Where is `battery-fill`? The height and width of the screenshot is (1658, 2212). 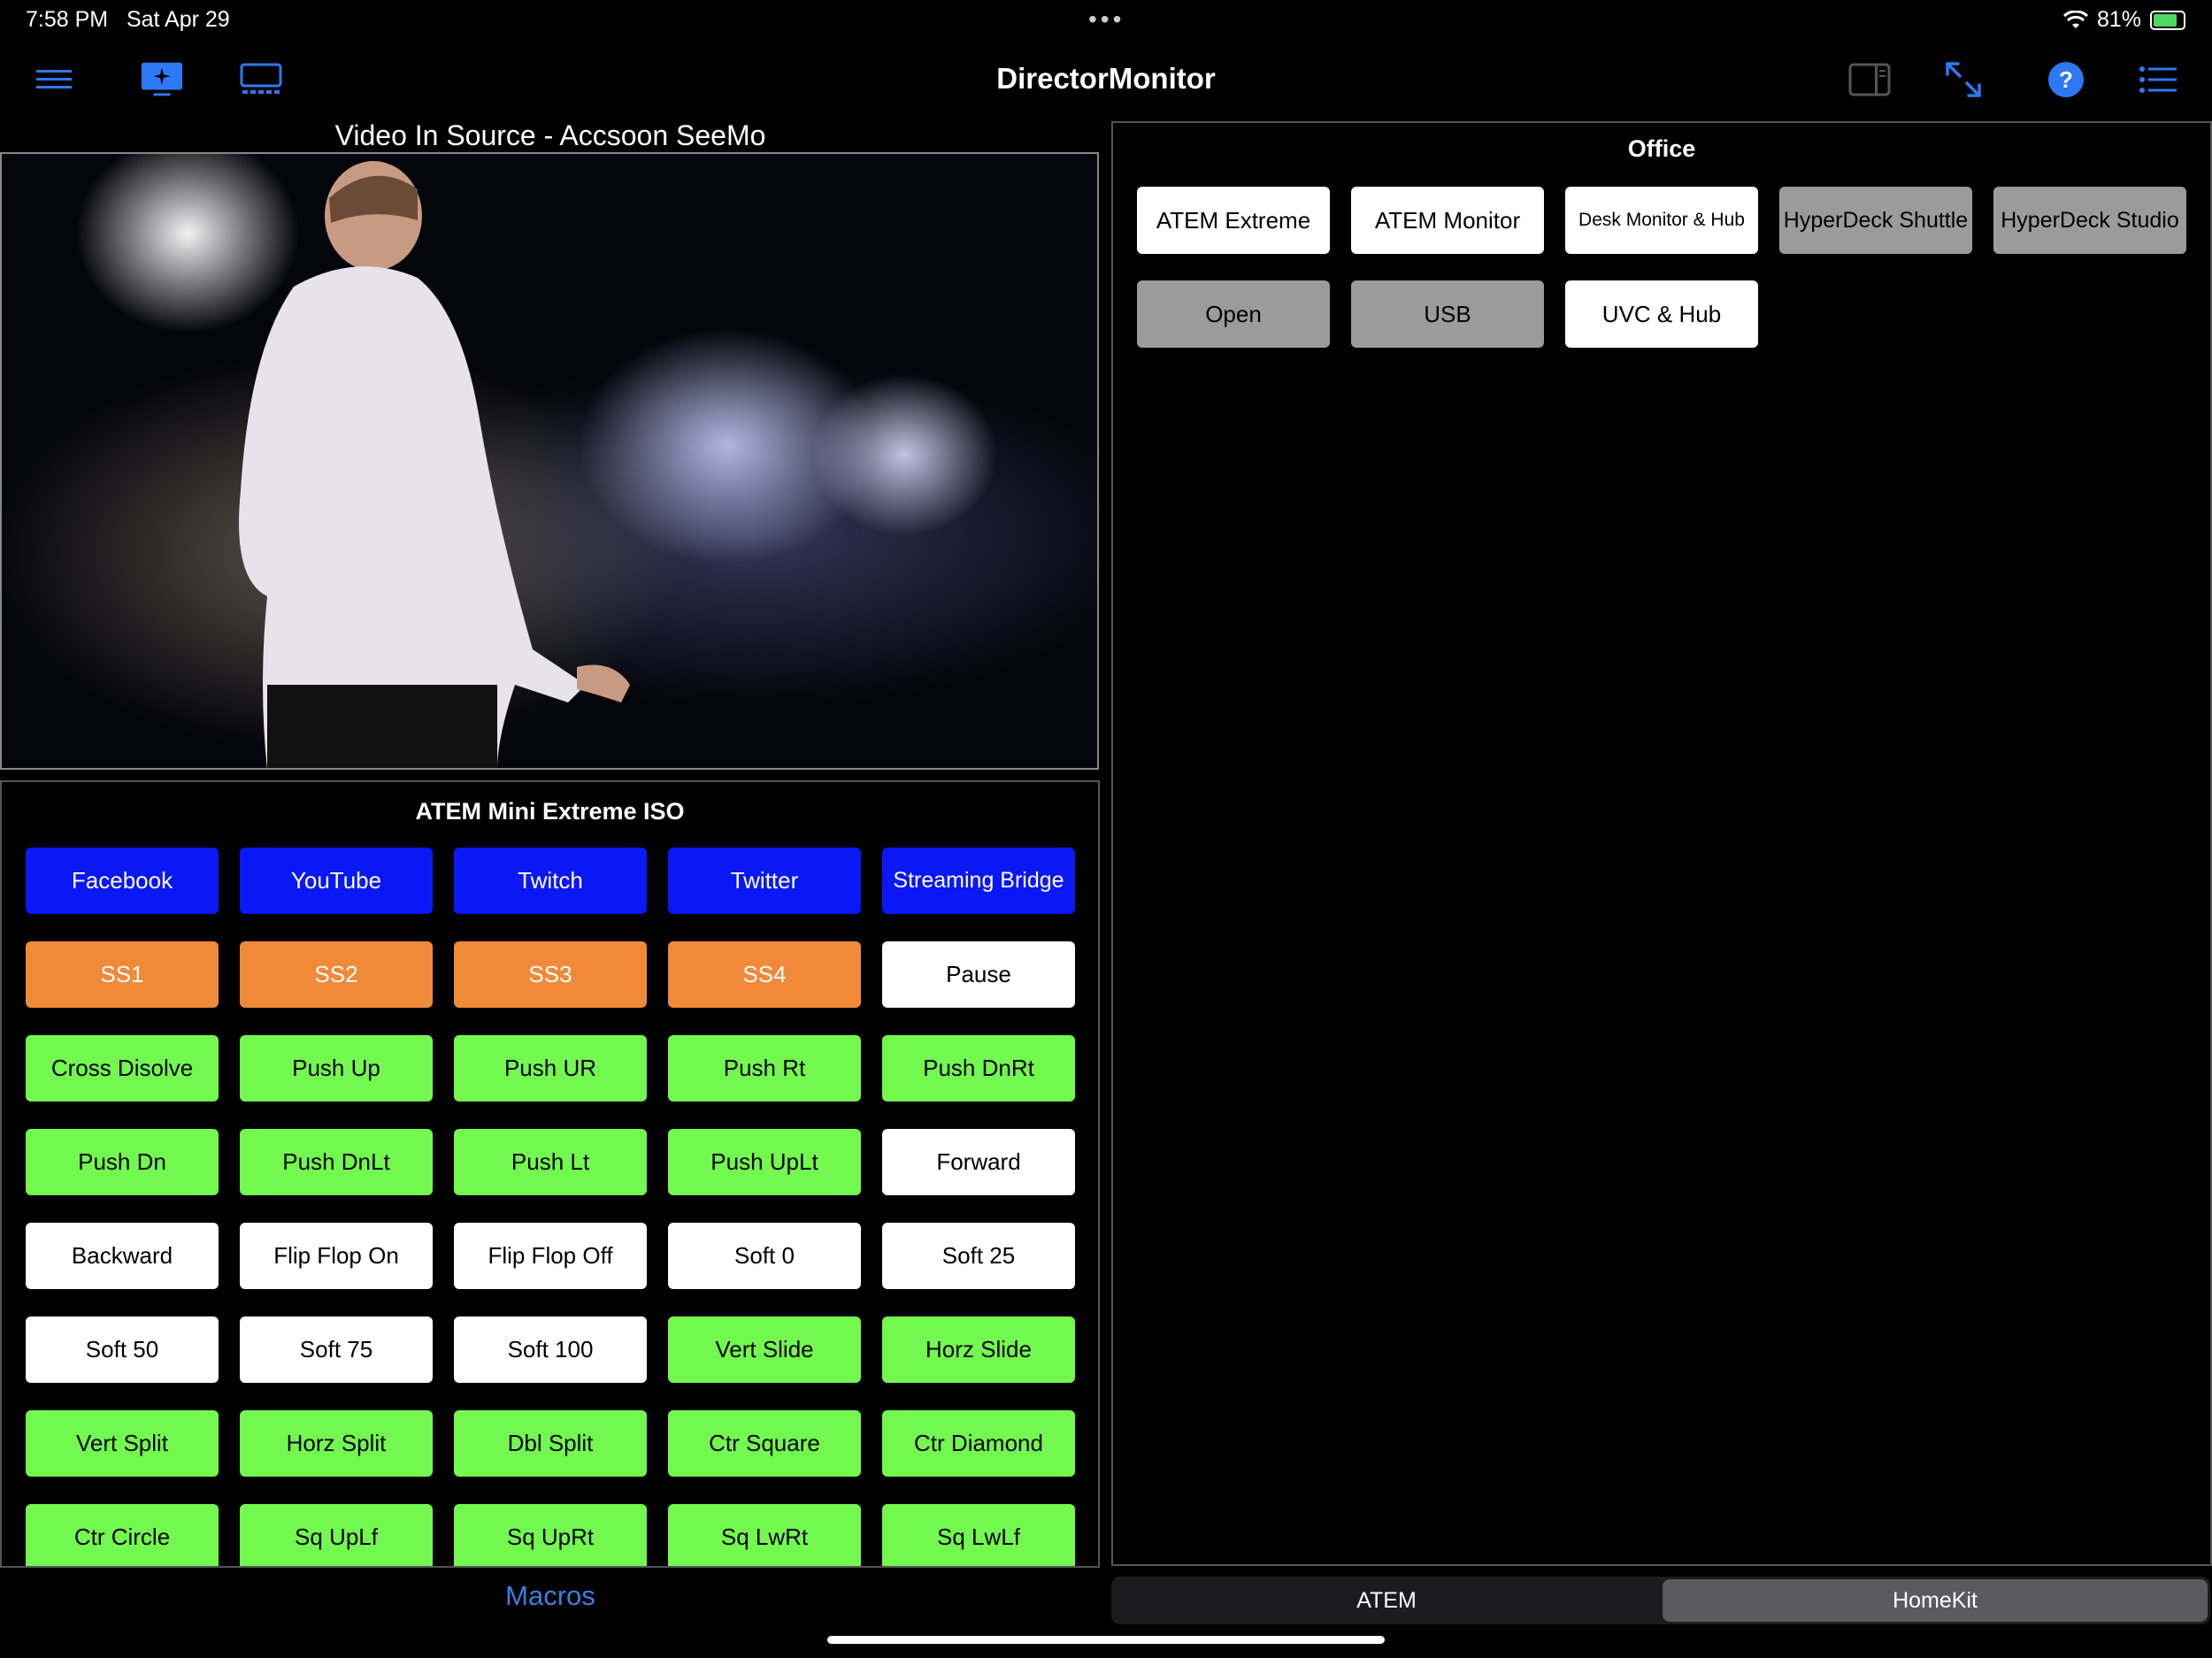
battery-fill is located at coordinates (2165, 20).